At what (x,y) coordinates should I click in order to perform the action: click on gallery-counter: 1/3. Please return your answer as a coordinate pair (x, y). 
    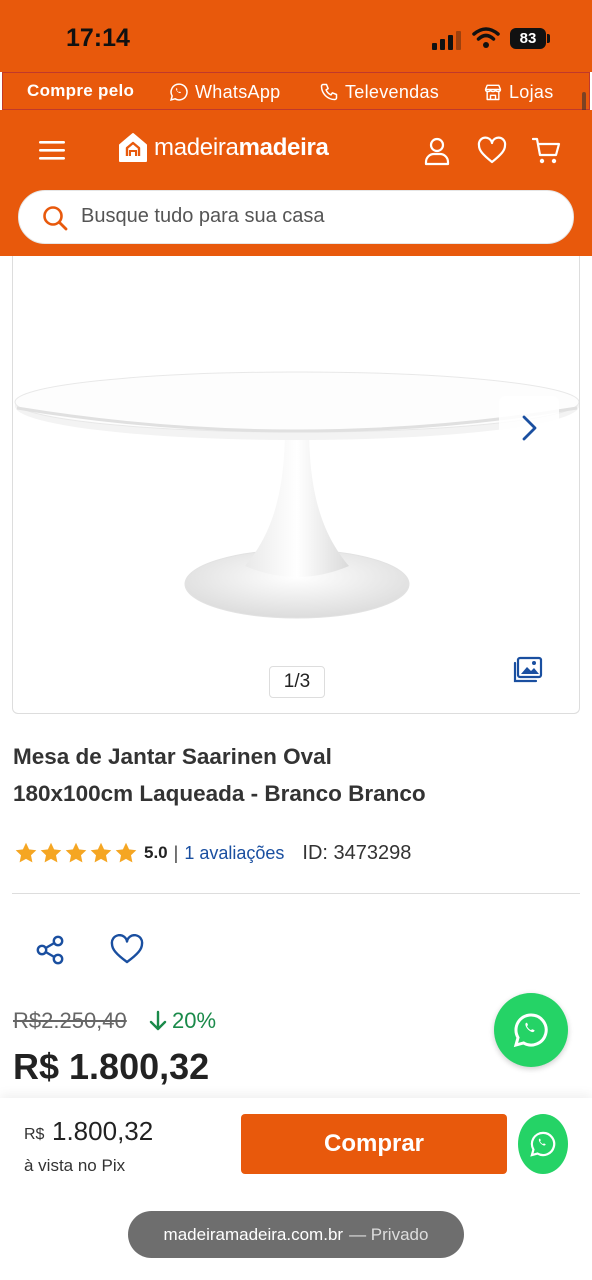
    Looking at the image, I should click on (297, 682).